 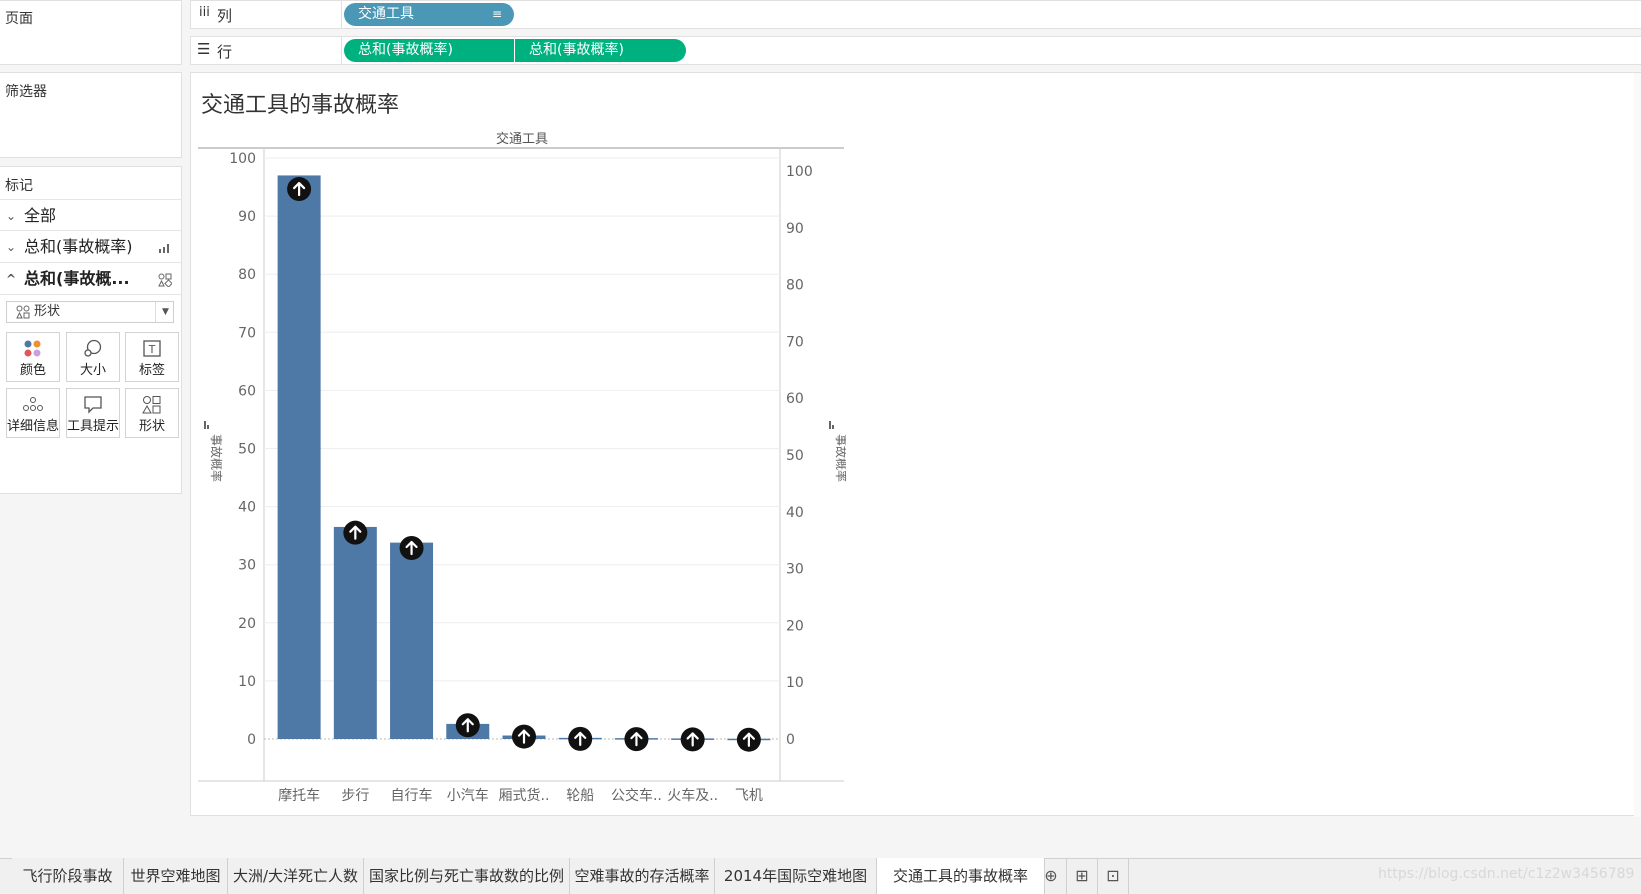 What do you see at coordinates (795, 229) in the screenshot?
I see `y-tick-label-right: 90` at bounding box center [795, 229].